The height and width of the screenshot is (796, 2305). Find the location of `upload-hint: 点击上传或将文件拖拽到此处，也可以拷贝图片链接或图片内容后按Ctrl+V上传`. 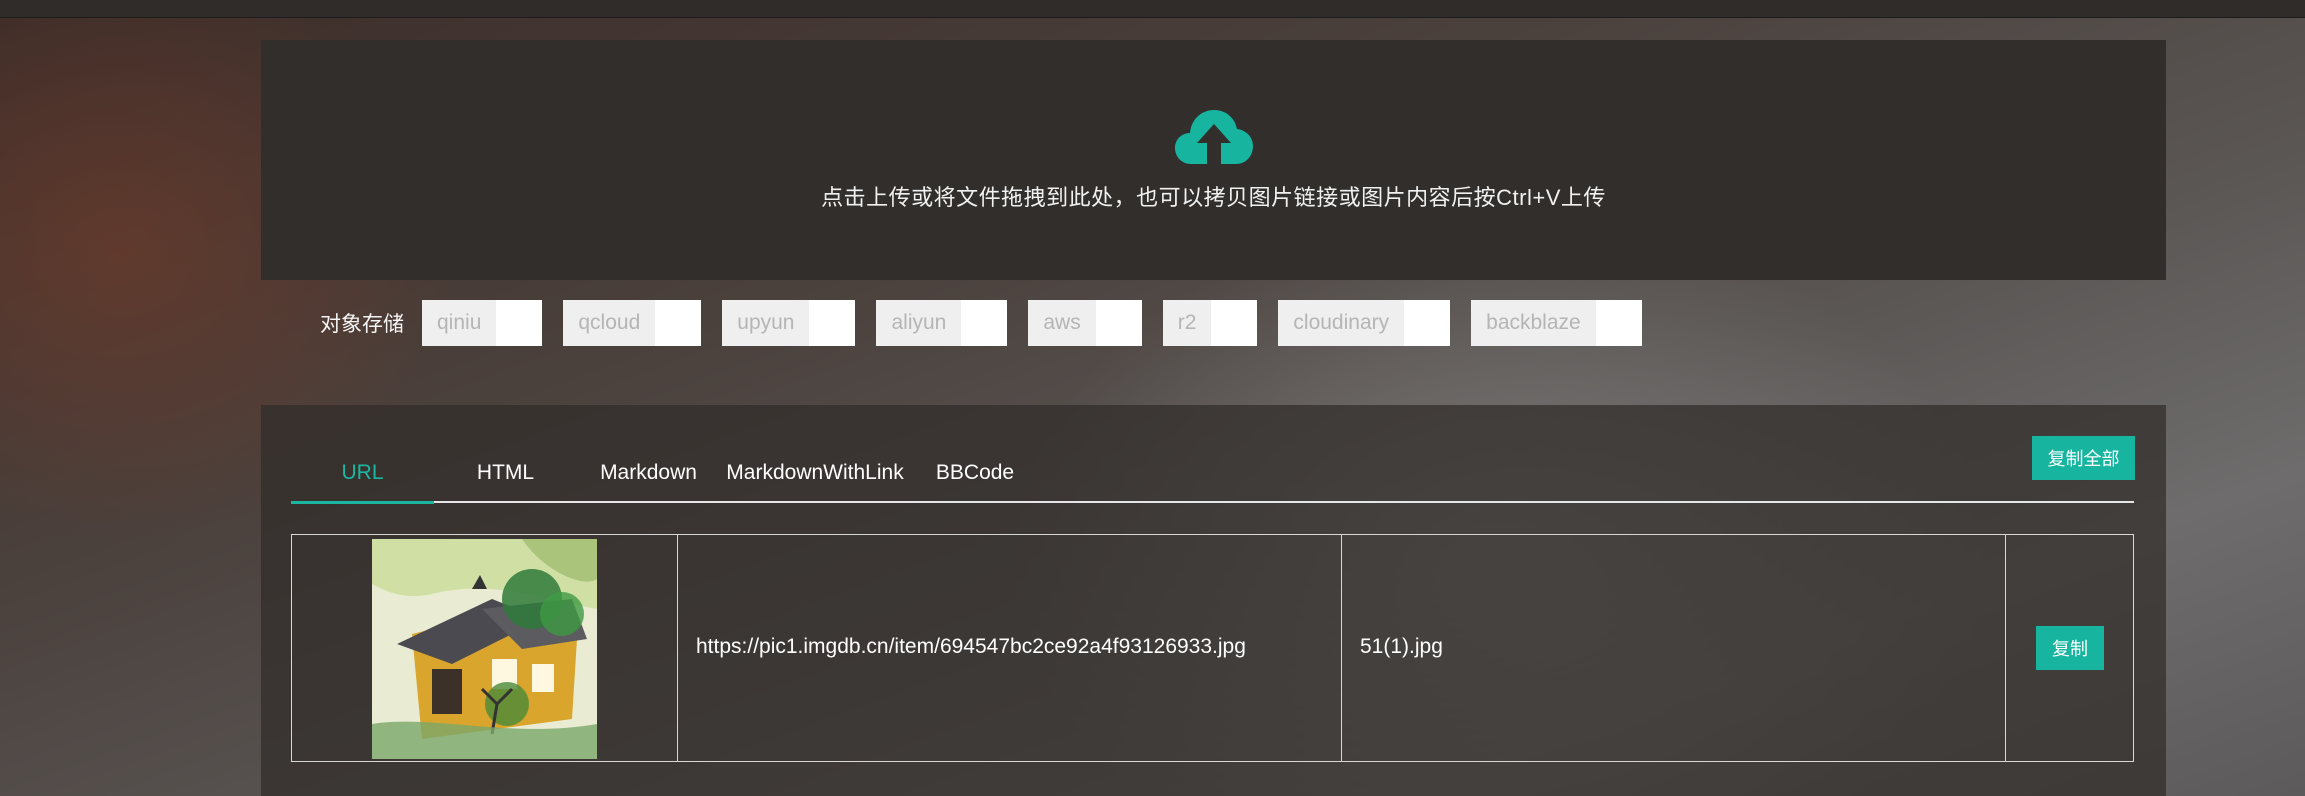

upload-hint: 点击上传或将文件拖拽到此处，也可以拷贝图片链接或图片内容后按Ctrl+V上传 is located at coordinates (1213, 197).